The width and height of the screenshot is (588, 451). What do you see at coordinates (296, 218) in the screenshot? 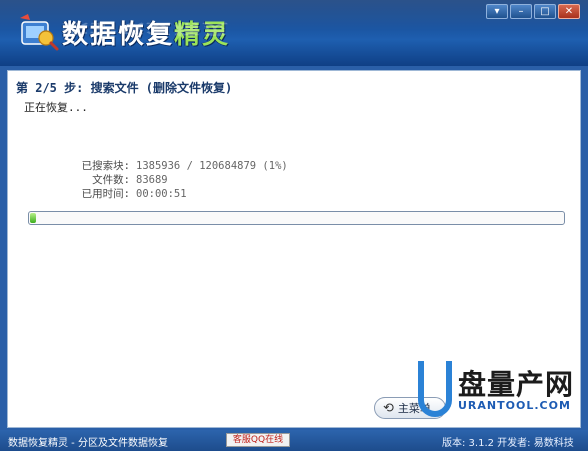
I see `progress-bar` at bounding box center [296, 218].